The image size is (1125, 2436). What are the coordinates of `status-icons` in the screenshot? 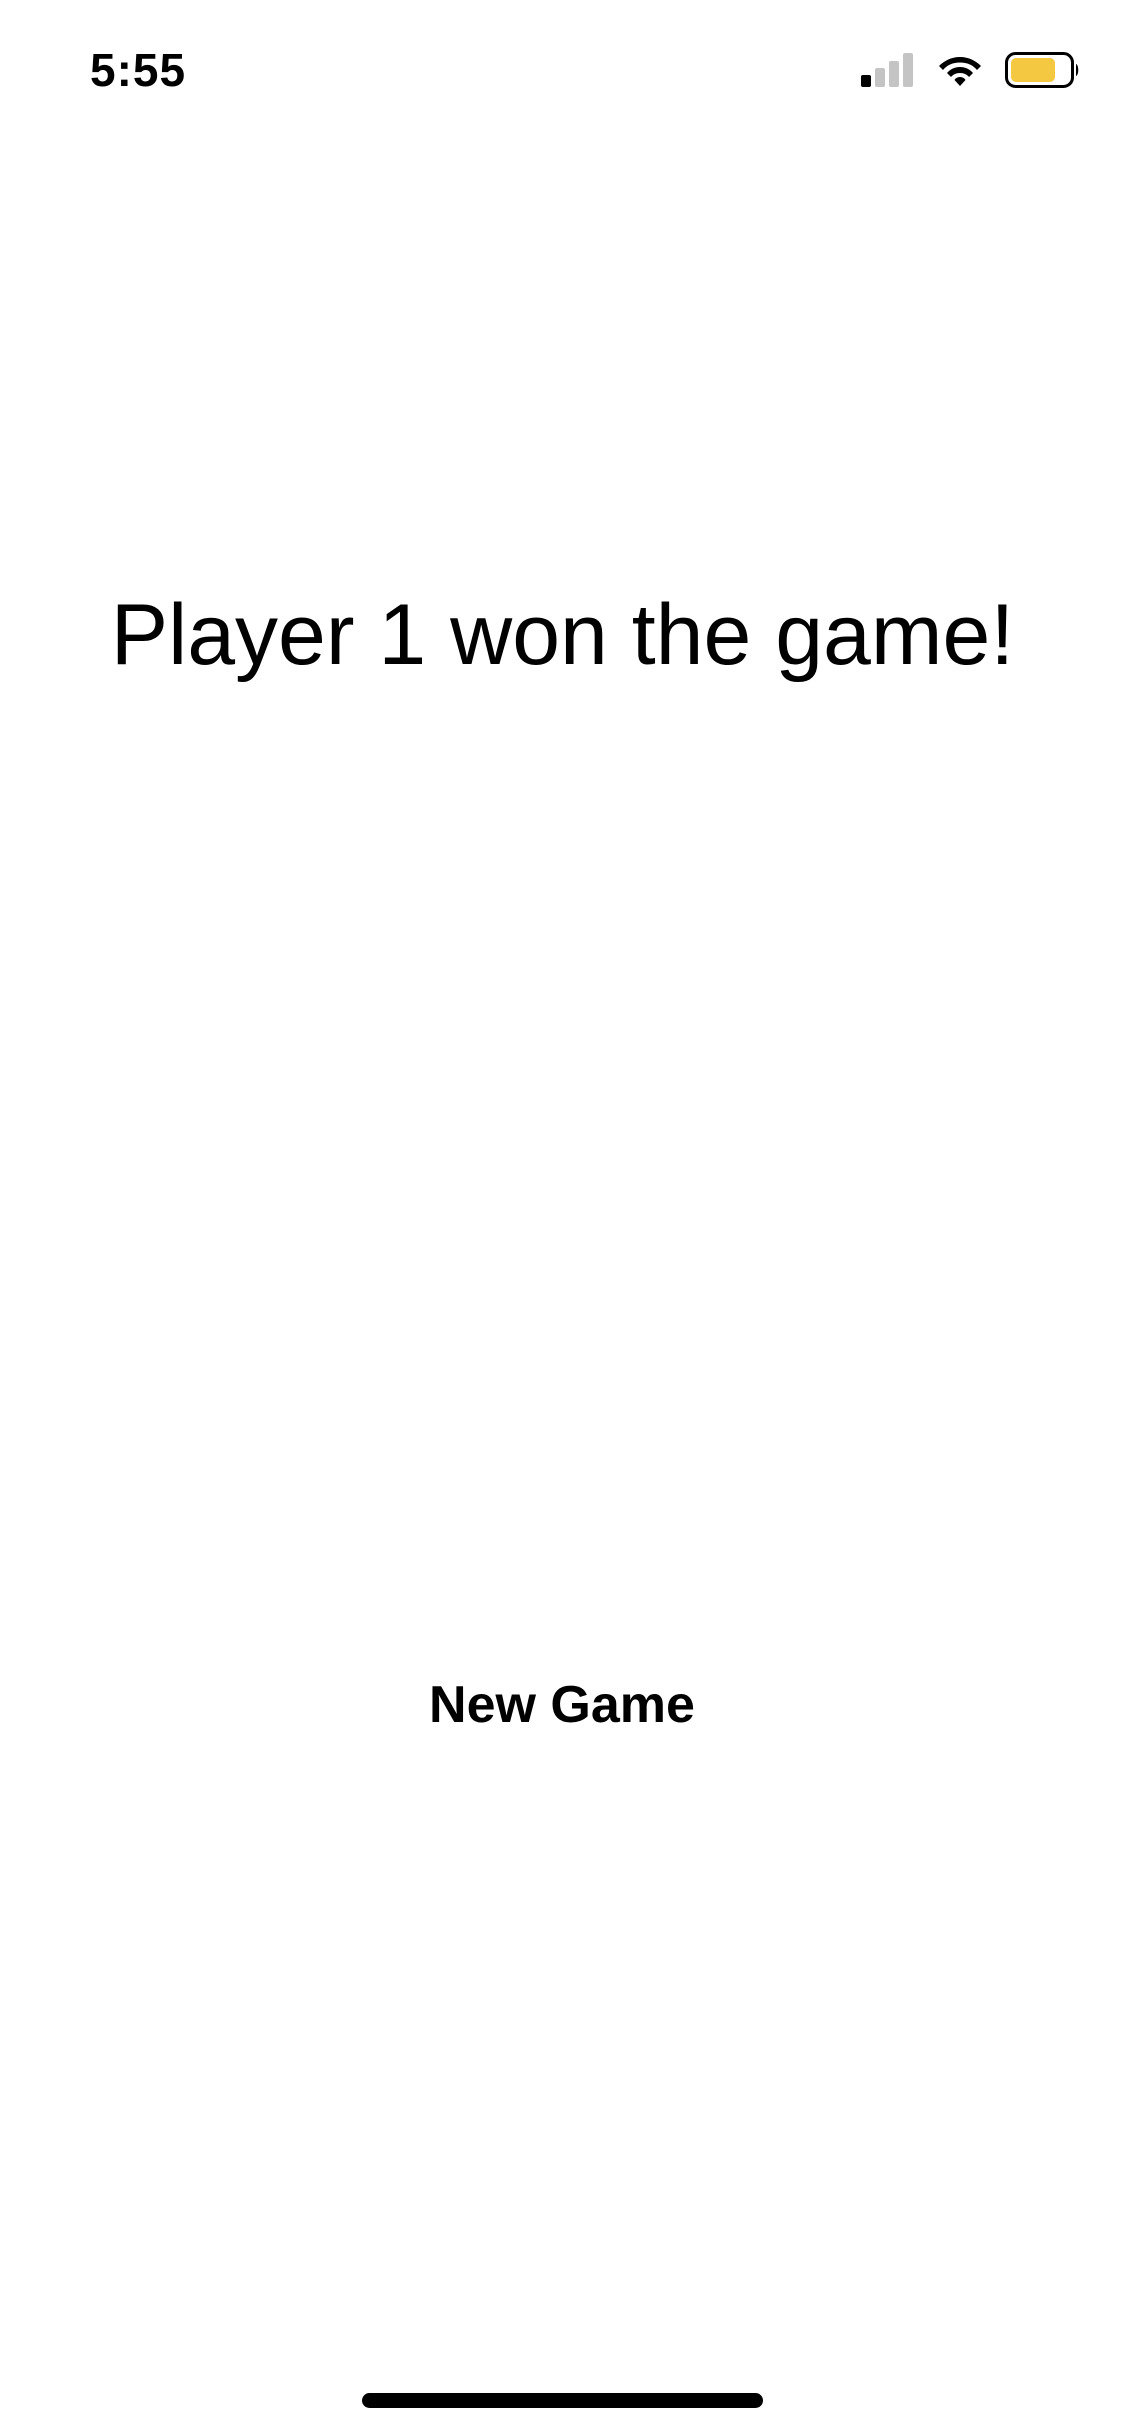 It's located at (971, 70).